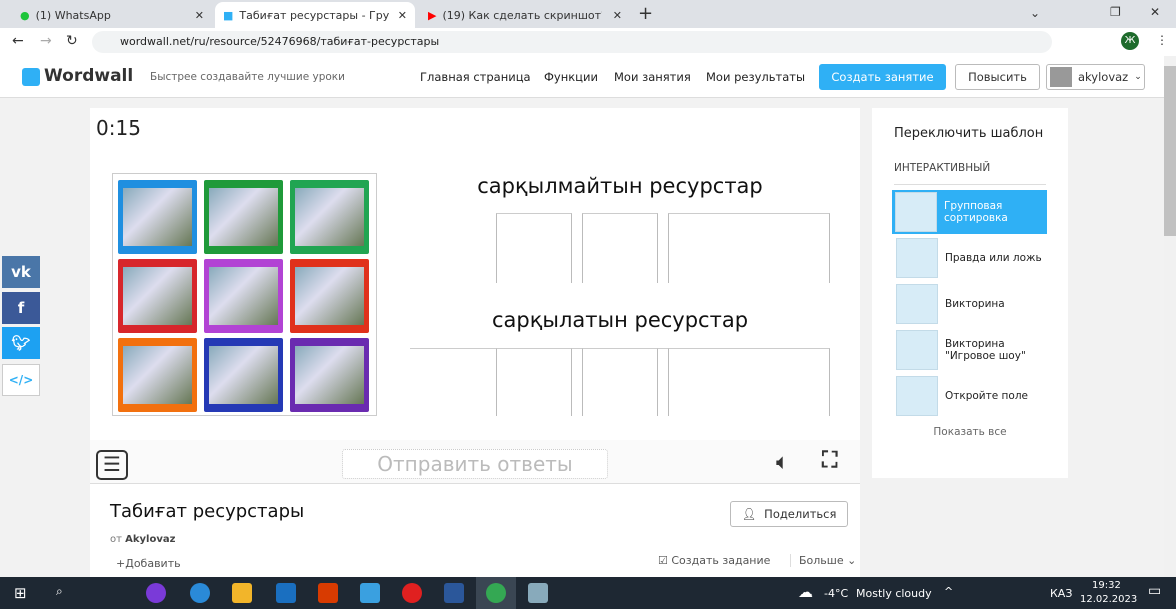  Describe the element at coordinates (1106, 585) in the screenshot. I see `clock-time: 19:32` at that location.